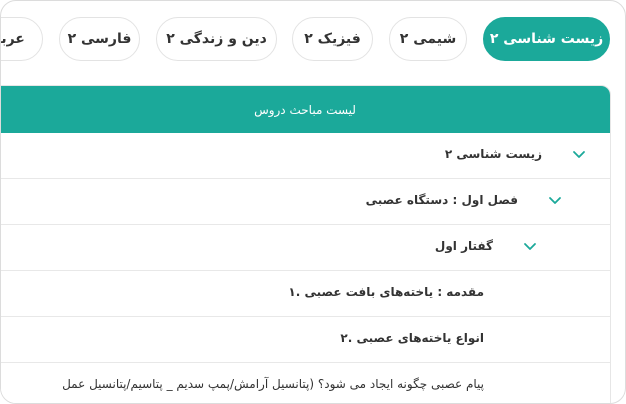  What do you see at coordinates (332, 39) in the screenshot?
I see `tab-physics: فیزیک ۲` at bounding box center [332, 39].